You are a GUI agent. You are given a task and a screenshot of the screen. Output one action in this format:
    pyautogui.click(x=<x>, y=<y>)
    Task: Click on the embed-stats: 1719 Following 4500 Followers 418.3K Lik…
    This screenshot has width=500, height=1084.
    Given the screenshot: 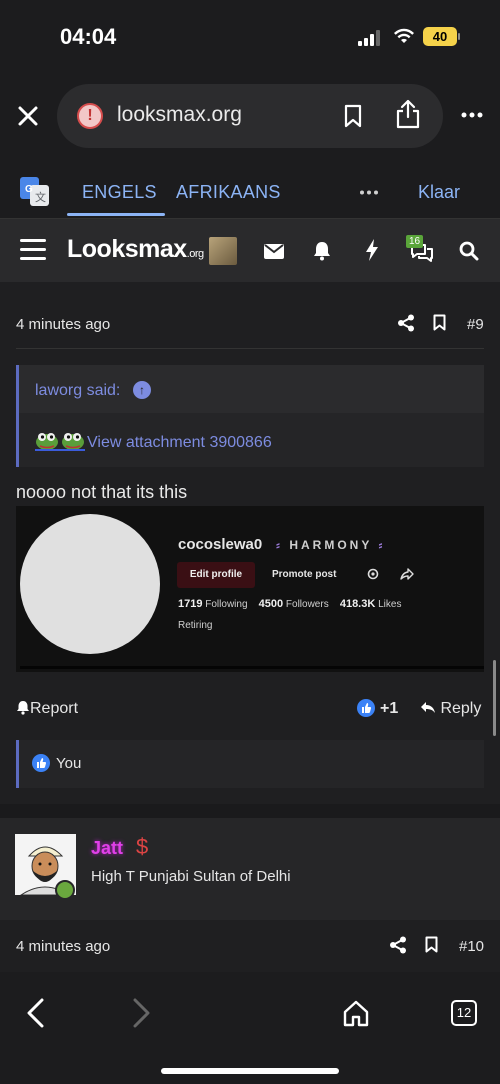 What is the action you would take?
    pyautogui.click(x=289, y=604)
    